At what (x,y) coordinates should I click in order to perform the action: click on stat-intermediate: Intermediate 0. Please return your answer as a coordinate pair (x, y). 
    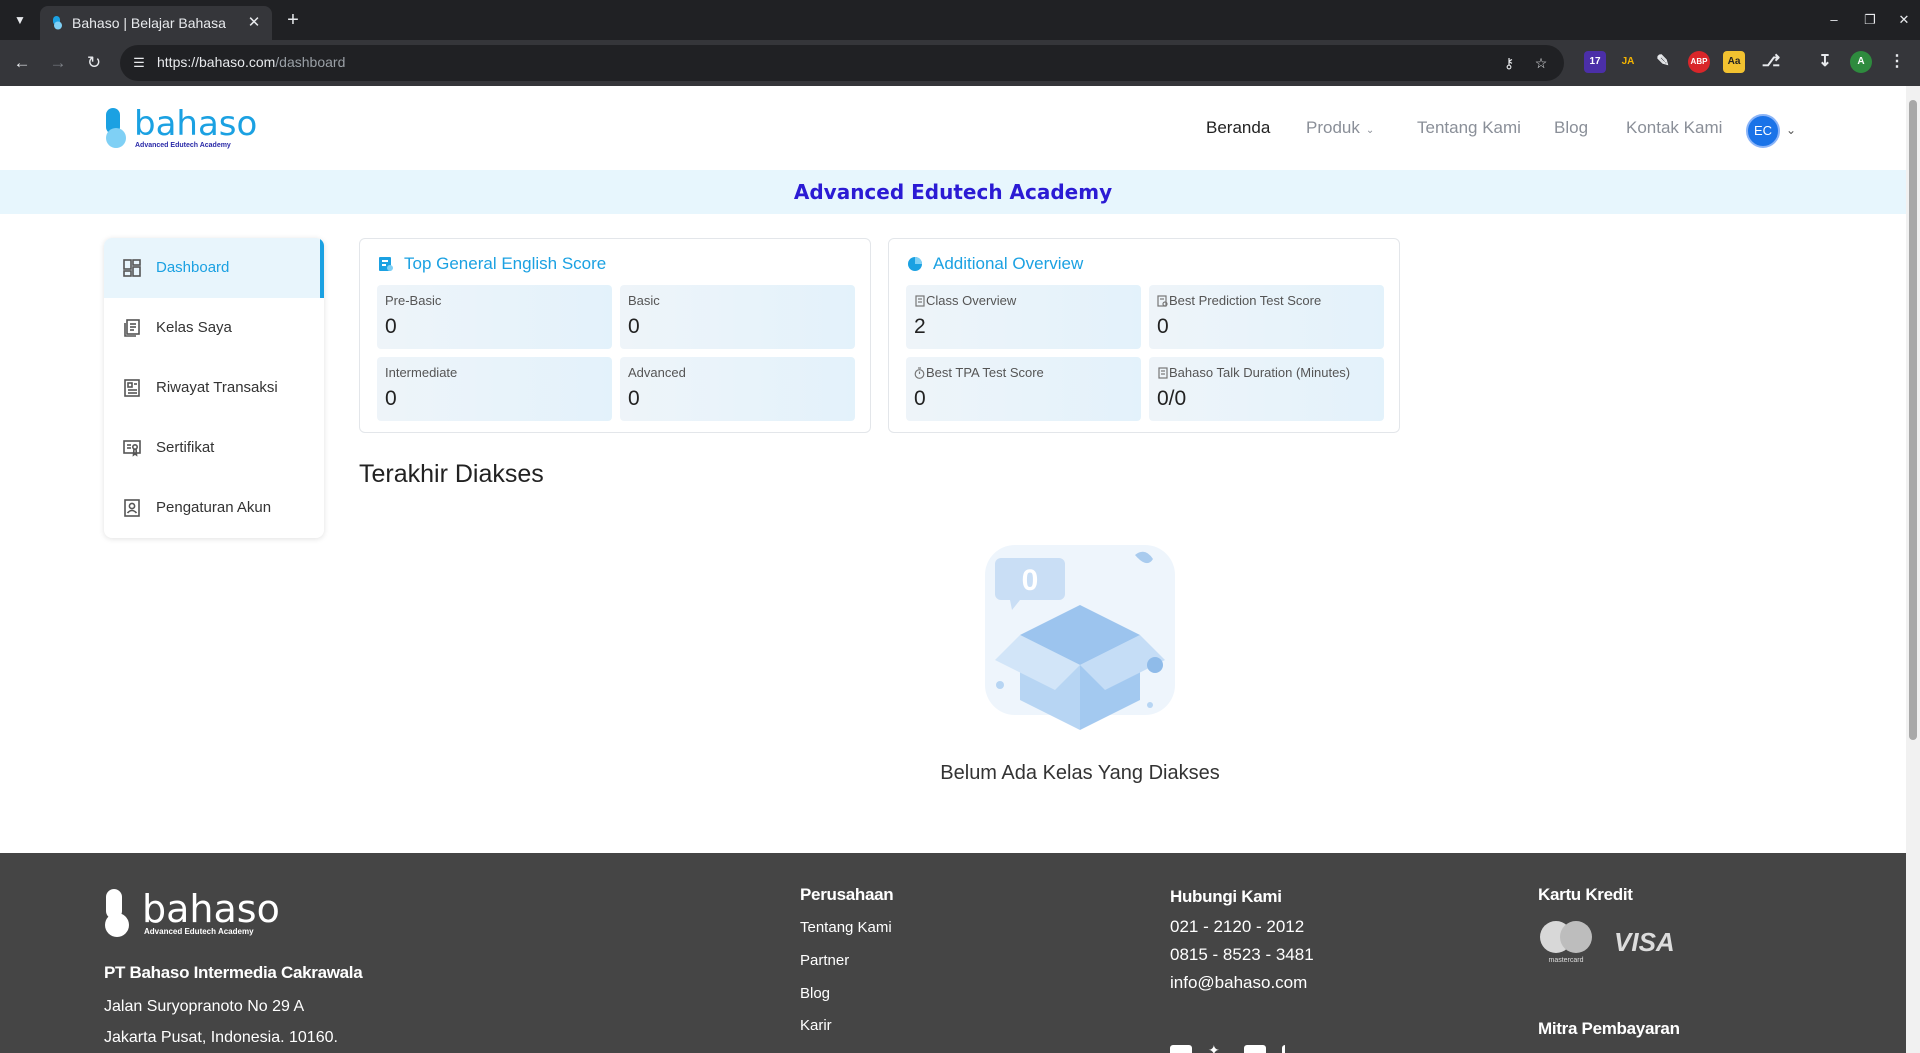
    Looking at the image, I should click on (494, 389).